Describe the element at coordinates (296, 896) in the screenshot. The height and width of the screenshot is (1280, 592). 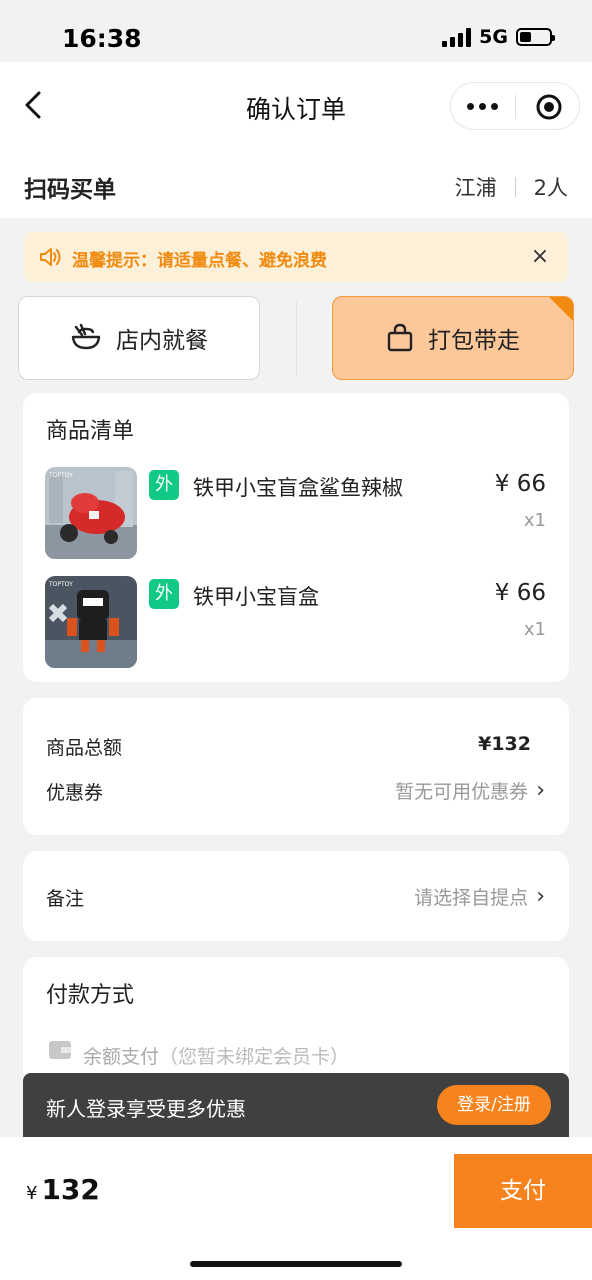
I see `remark-card: 备注 请选择自提点 ›` at that location.